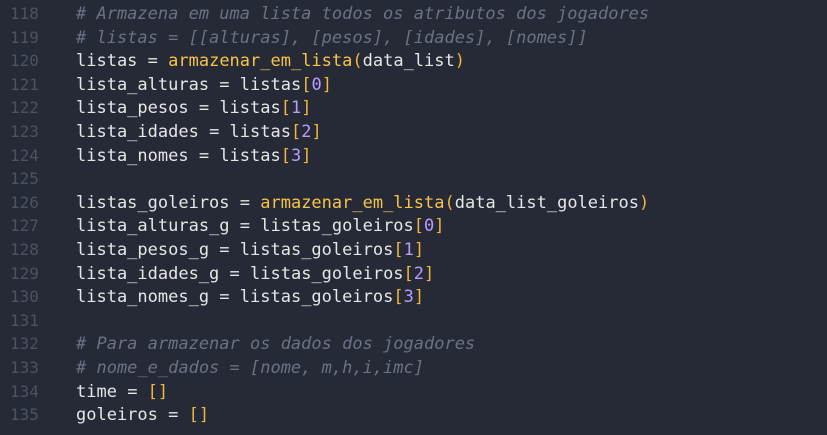 The image size is (827, 435). What do you see at coordinates (413, 108) in the screenshot?
I see `code-line: 122 lista_pesos = listas[1]` at bounding box center [413, 108].